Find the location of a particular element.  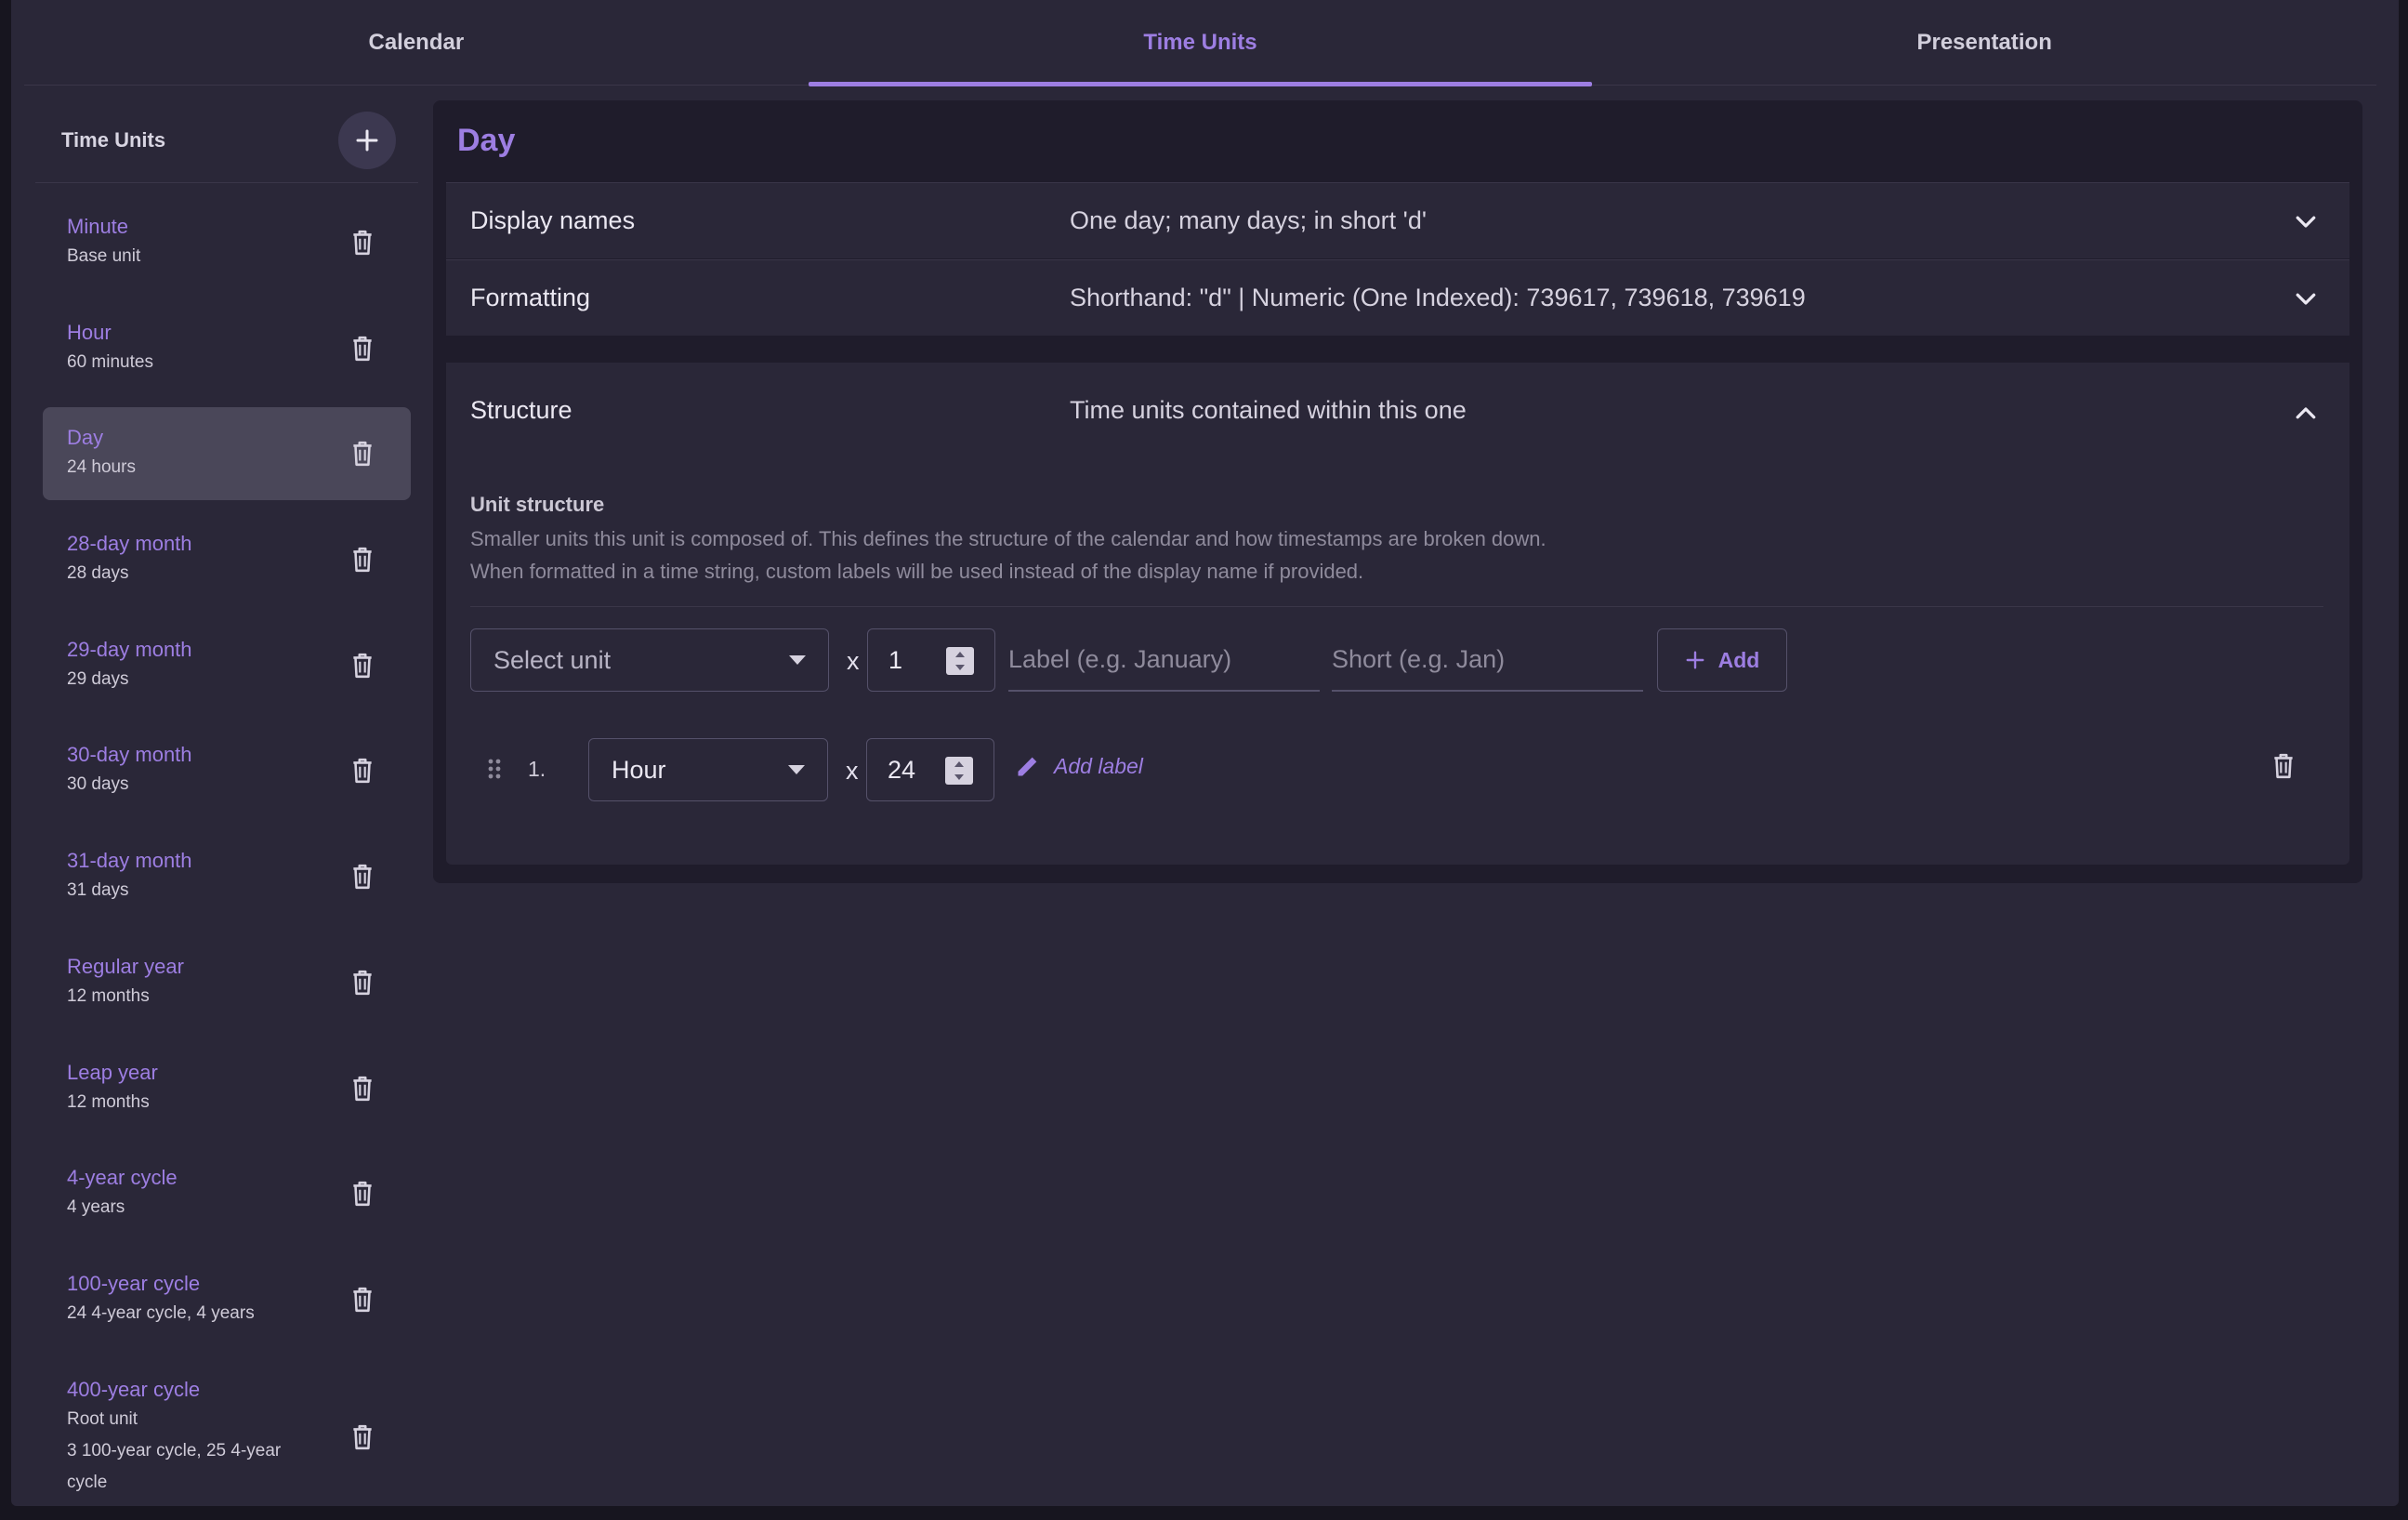

sidebar-item: Minute Base unit is located at coordinates (227, 242).